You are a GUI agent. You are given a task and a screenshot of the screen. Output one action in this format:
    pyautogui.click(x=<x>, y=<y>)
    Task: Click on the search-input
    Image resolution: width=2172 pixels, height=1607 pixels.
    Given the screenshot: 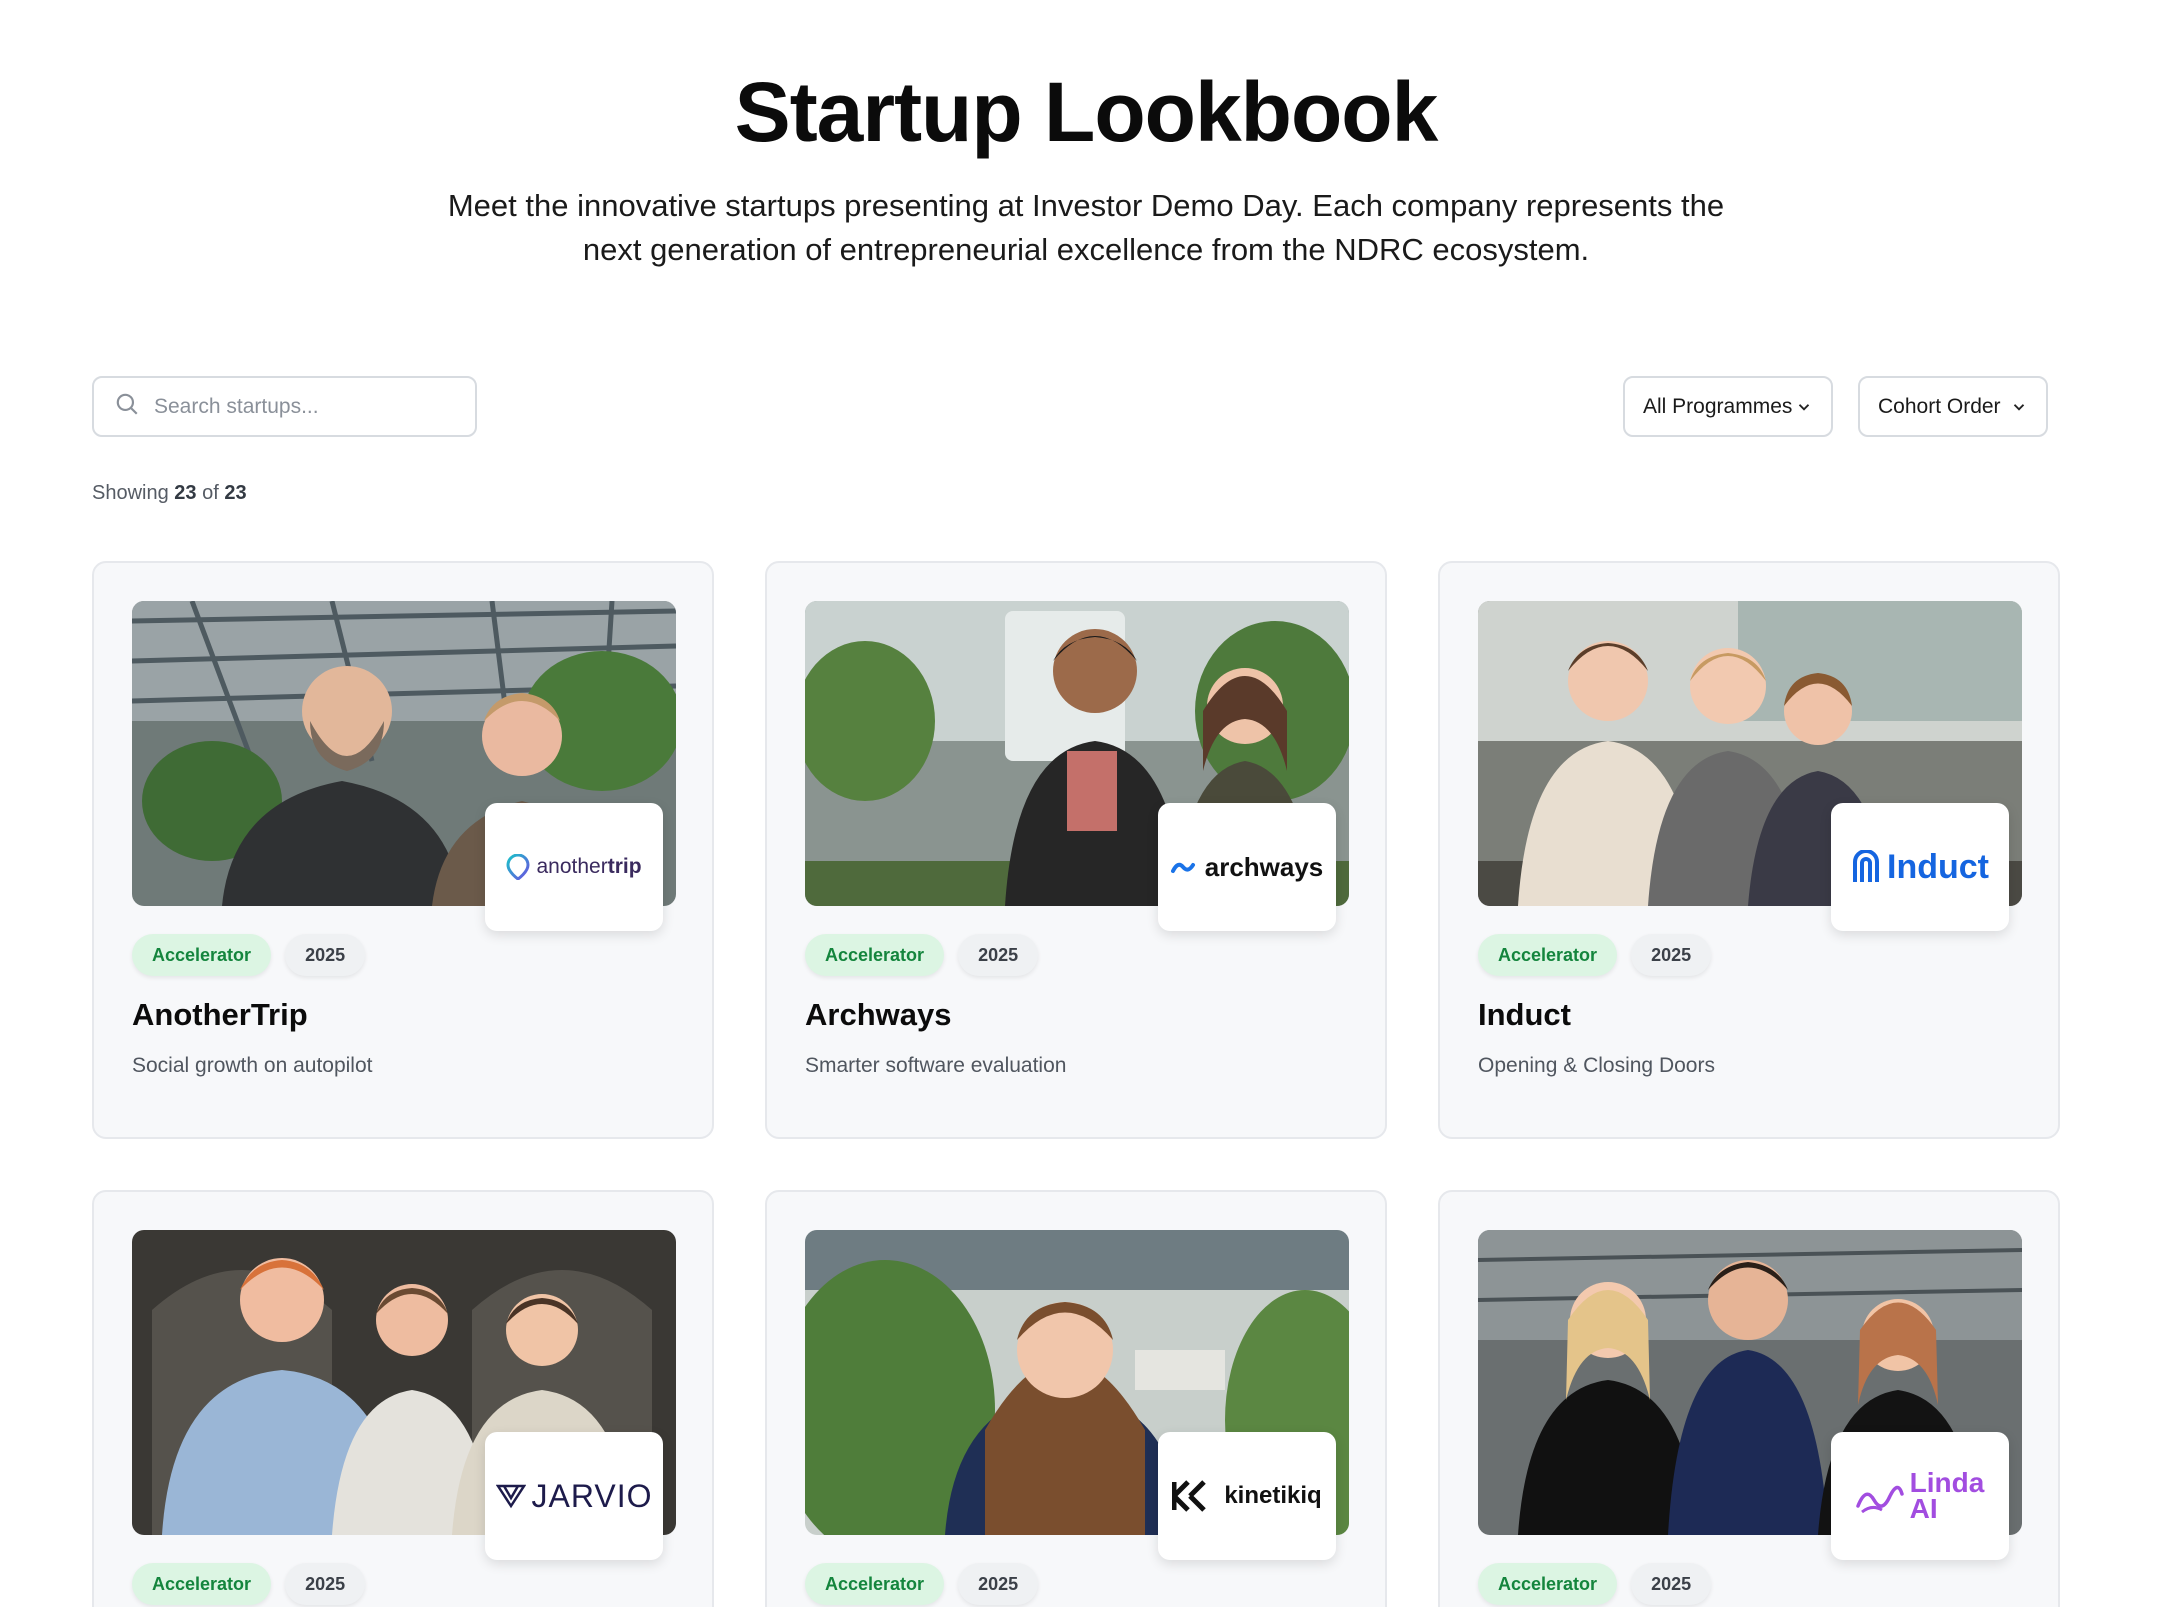 What is the action you would take?
    pyautogui.click(x=304, y=406)
    